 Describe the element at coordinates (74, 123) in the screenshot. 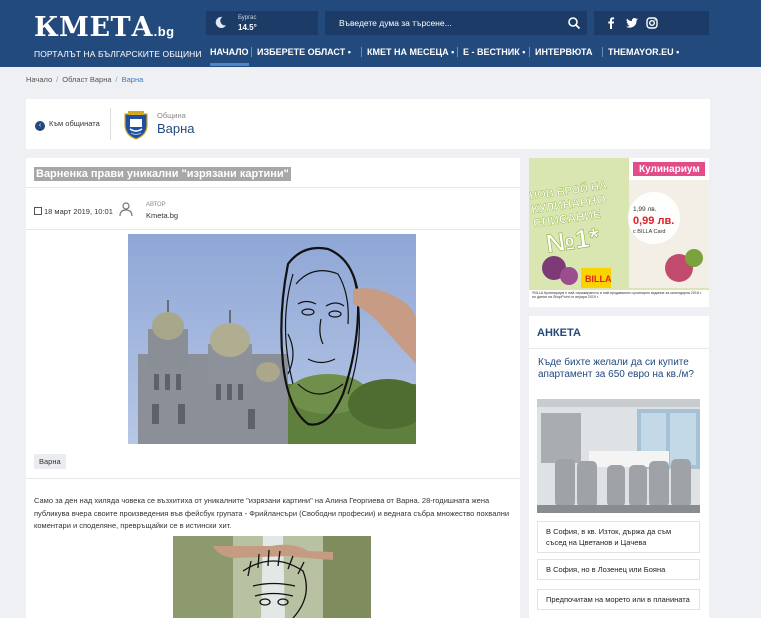

I see `back-label: Към общината` at that location.